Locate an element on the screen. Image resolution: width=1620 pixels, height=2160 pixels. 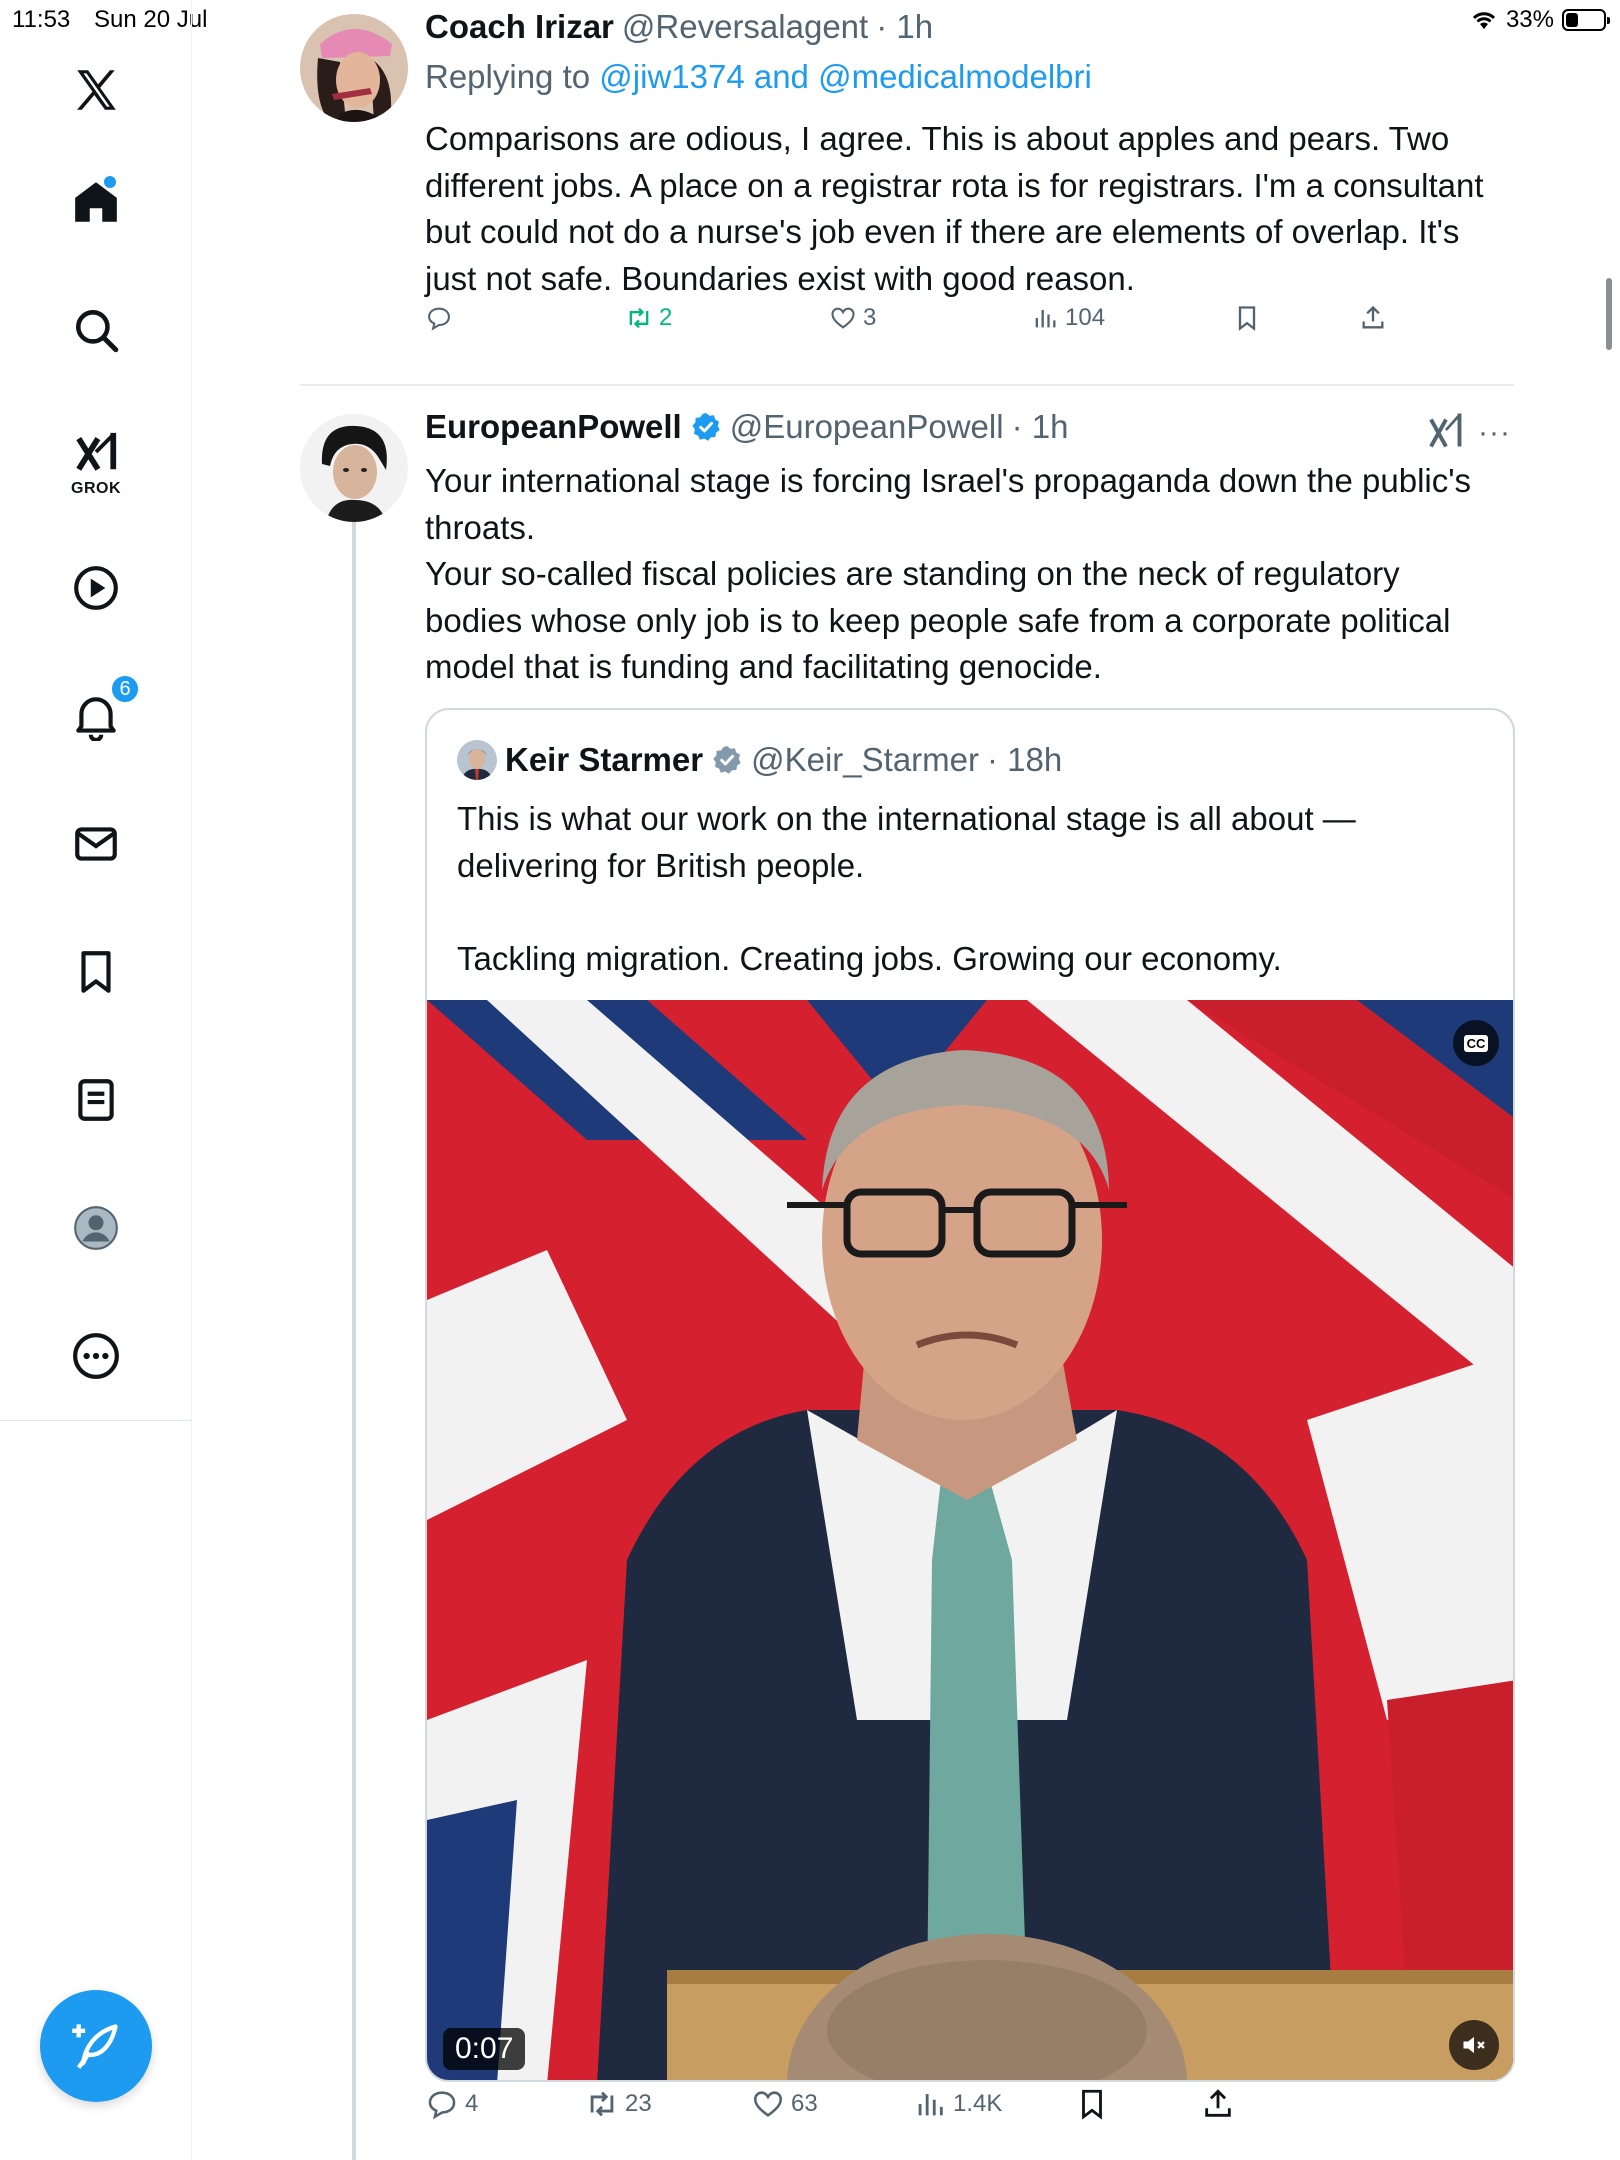
verified-gray-badge-icon is located at coordinates (727, 760).